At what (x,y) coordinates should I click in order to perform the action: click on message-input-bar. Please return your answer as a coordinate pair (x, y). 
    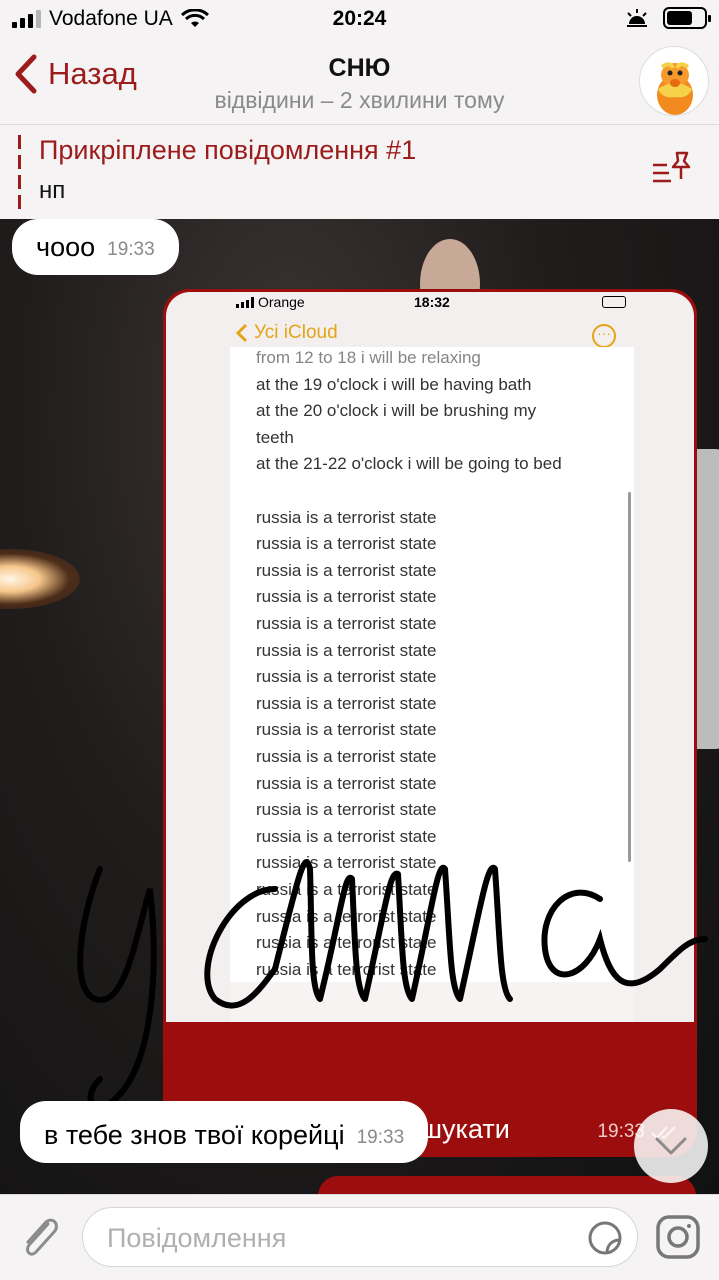
    Looking at the image, I should click on (359, 1237).